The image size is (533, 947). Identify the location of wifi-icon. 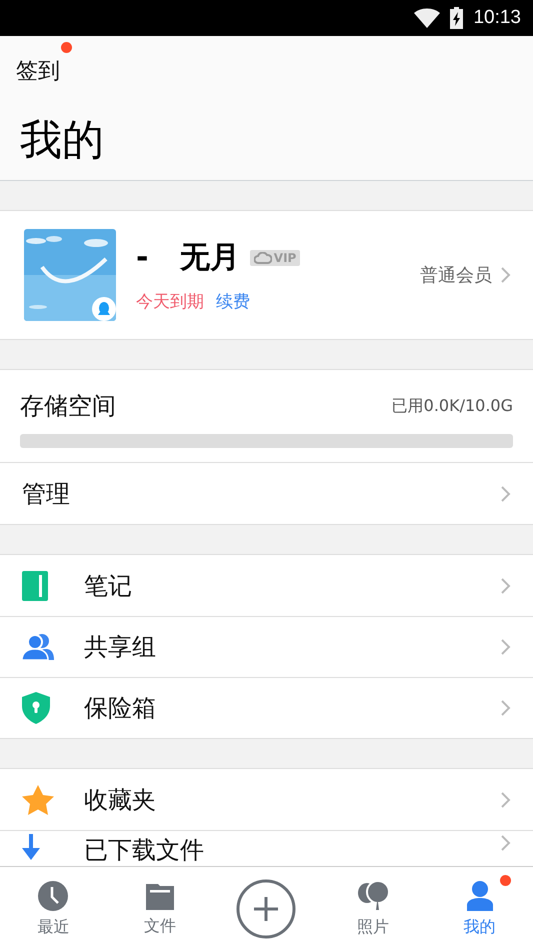
(427, 18).